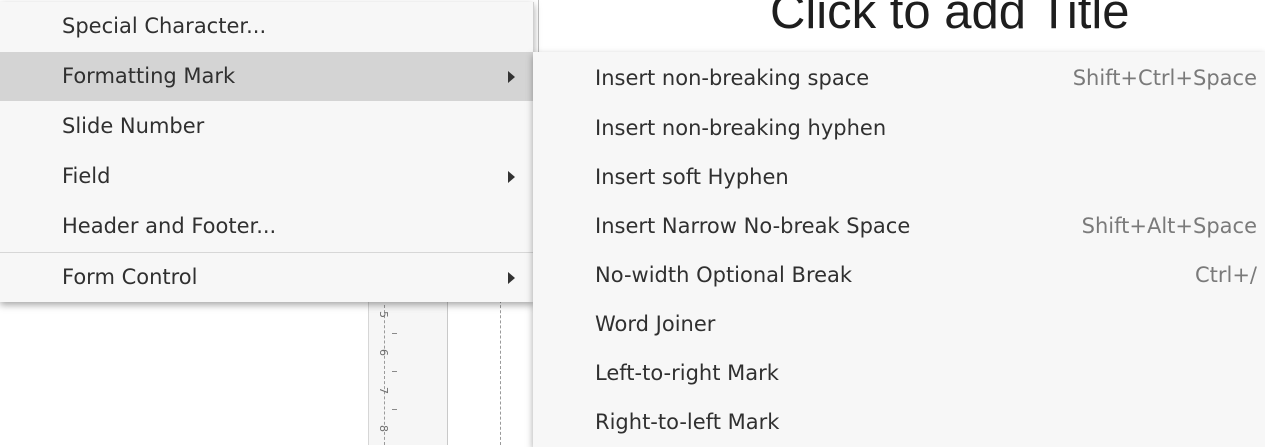 The width and height of the screenshot is (1265, 447). Describe the element at coordinates (1225, 275) in the screenshot. I see `shortcut-label: Ctrl+/` at that location.